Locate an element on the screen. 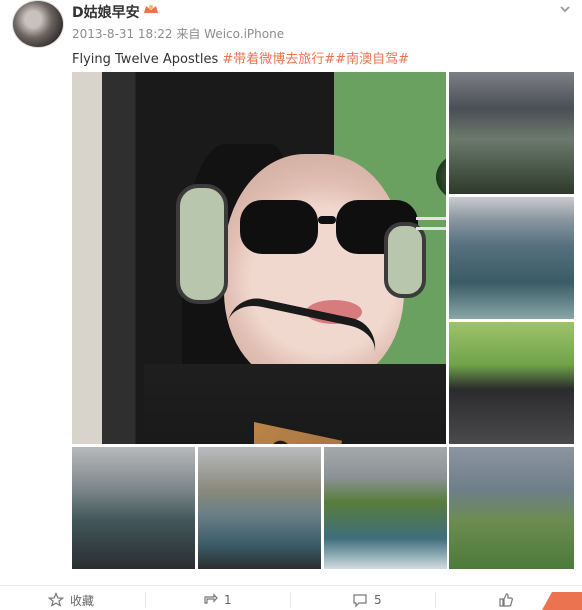 The height and width of the screenshot is (610, 582). tag-south-australia-drive: #南澳自驾# is located at coordinates (372, 59).